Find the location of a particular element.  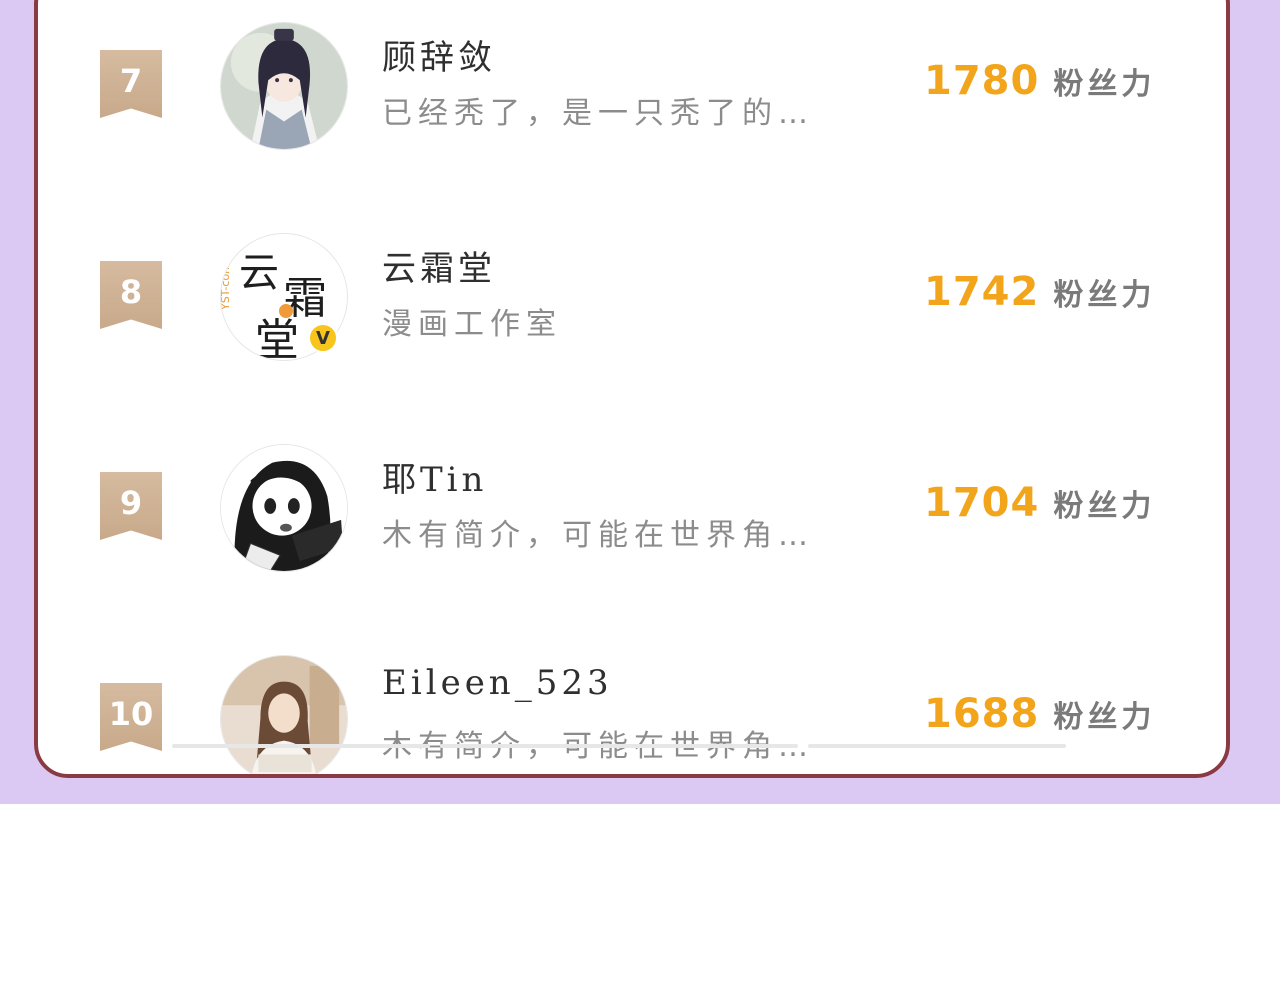

user-name: 云霜堂 is located at coordinates (439, 265).